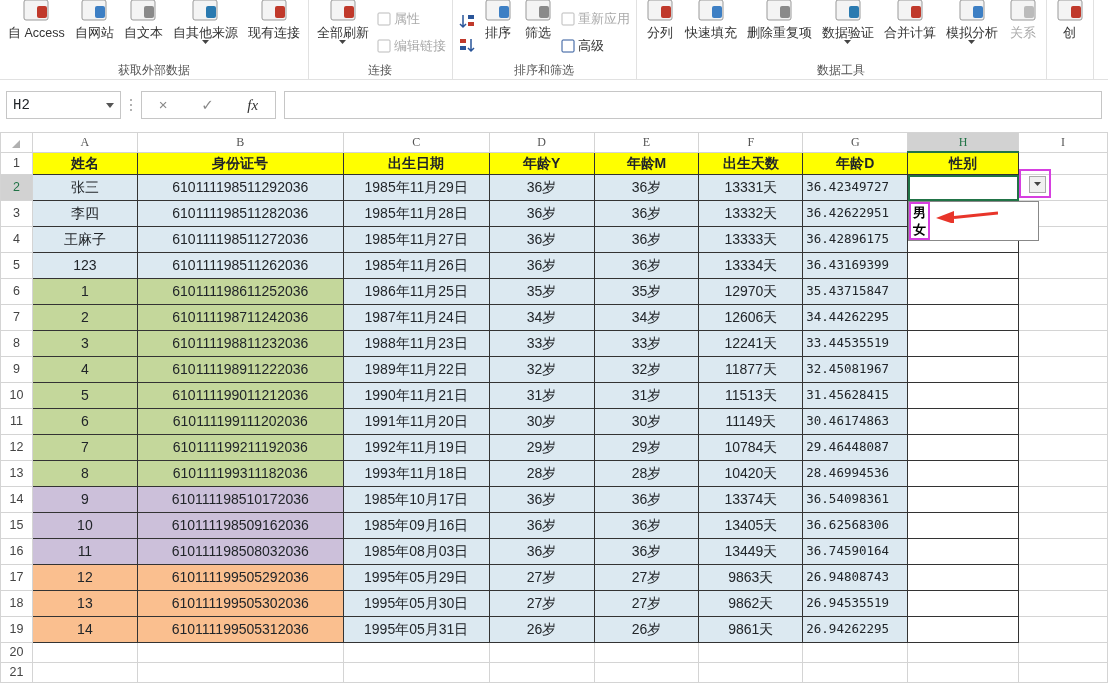 This screenshot has width=1108, height=684. Describe the element at coordinates (1063, 142) in the screenshot. I see `column-header: I` at that location.